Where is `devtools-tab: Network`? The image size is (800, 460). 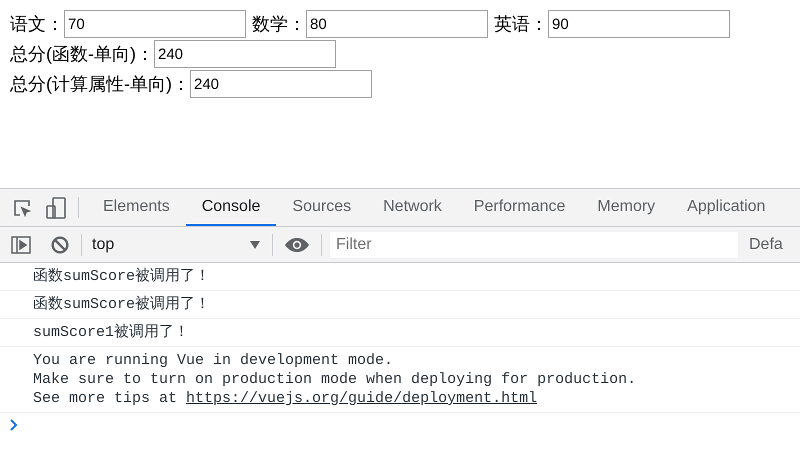 devtools-tab: Network is located at coordinates (412, 207).